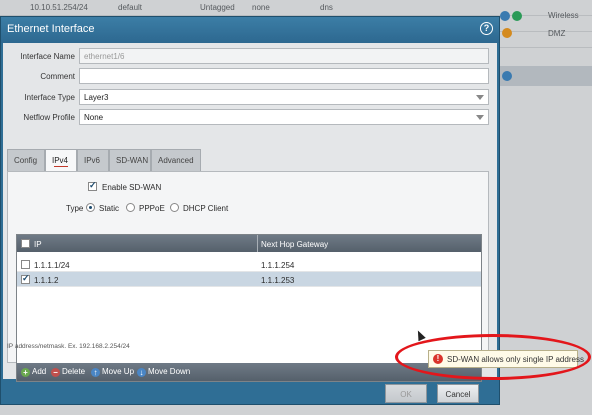  I want to click on netflow-profile-select: None, so click(284, 117).